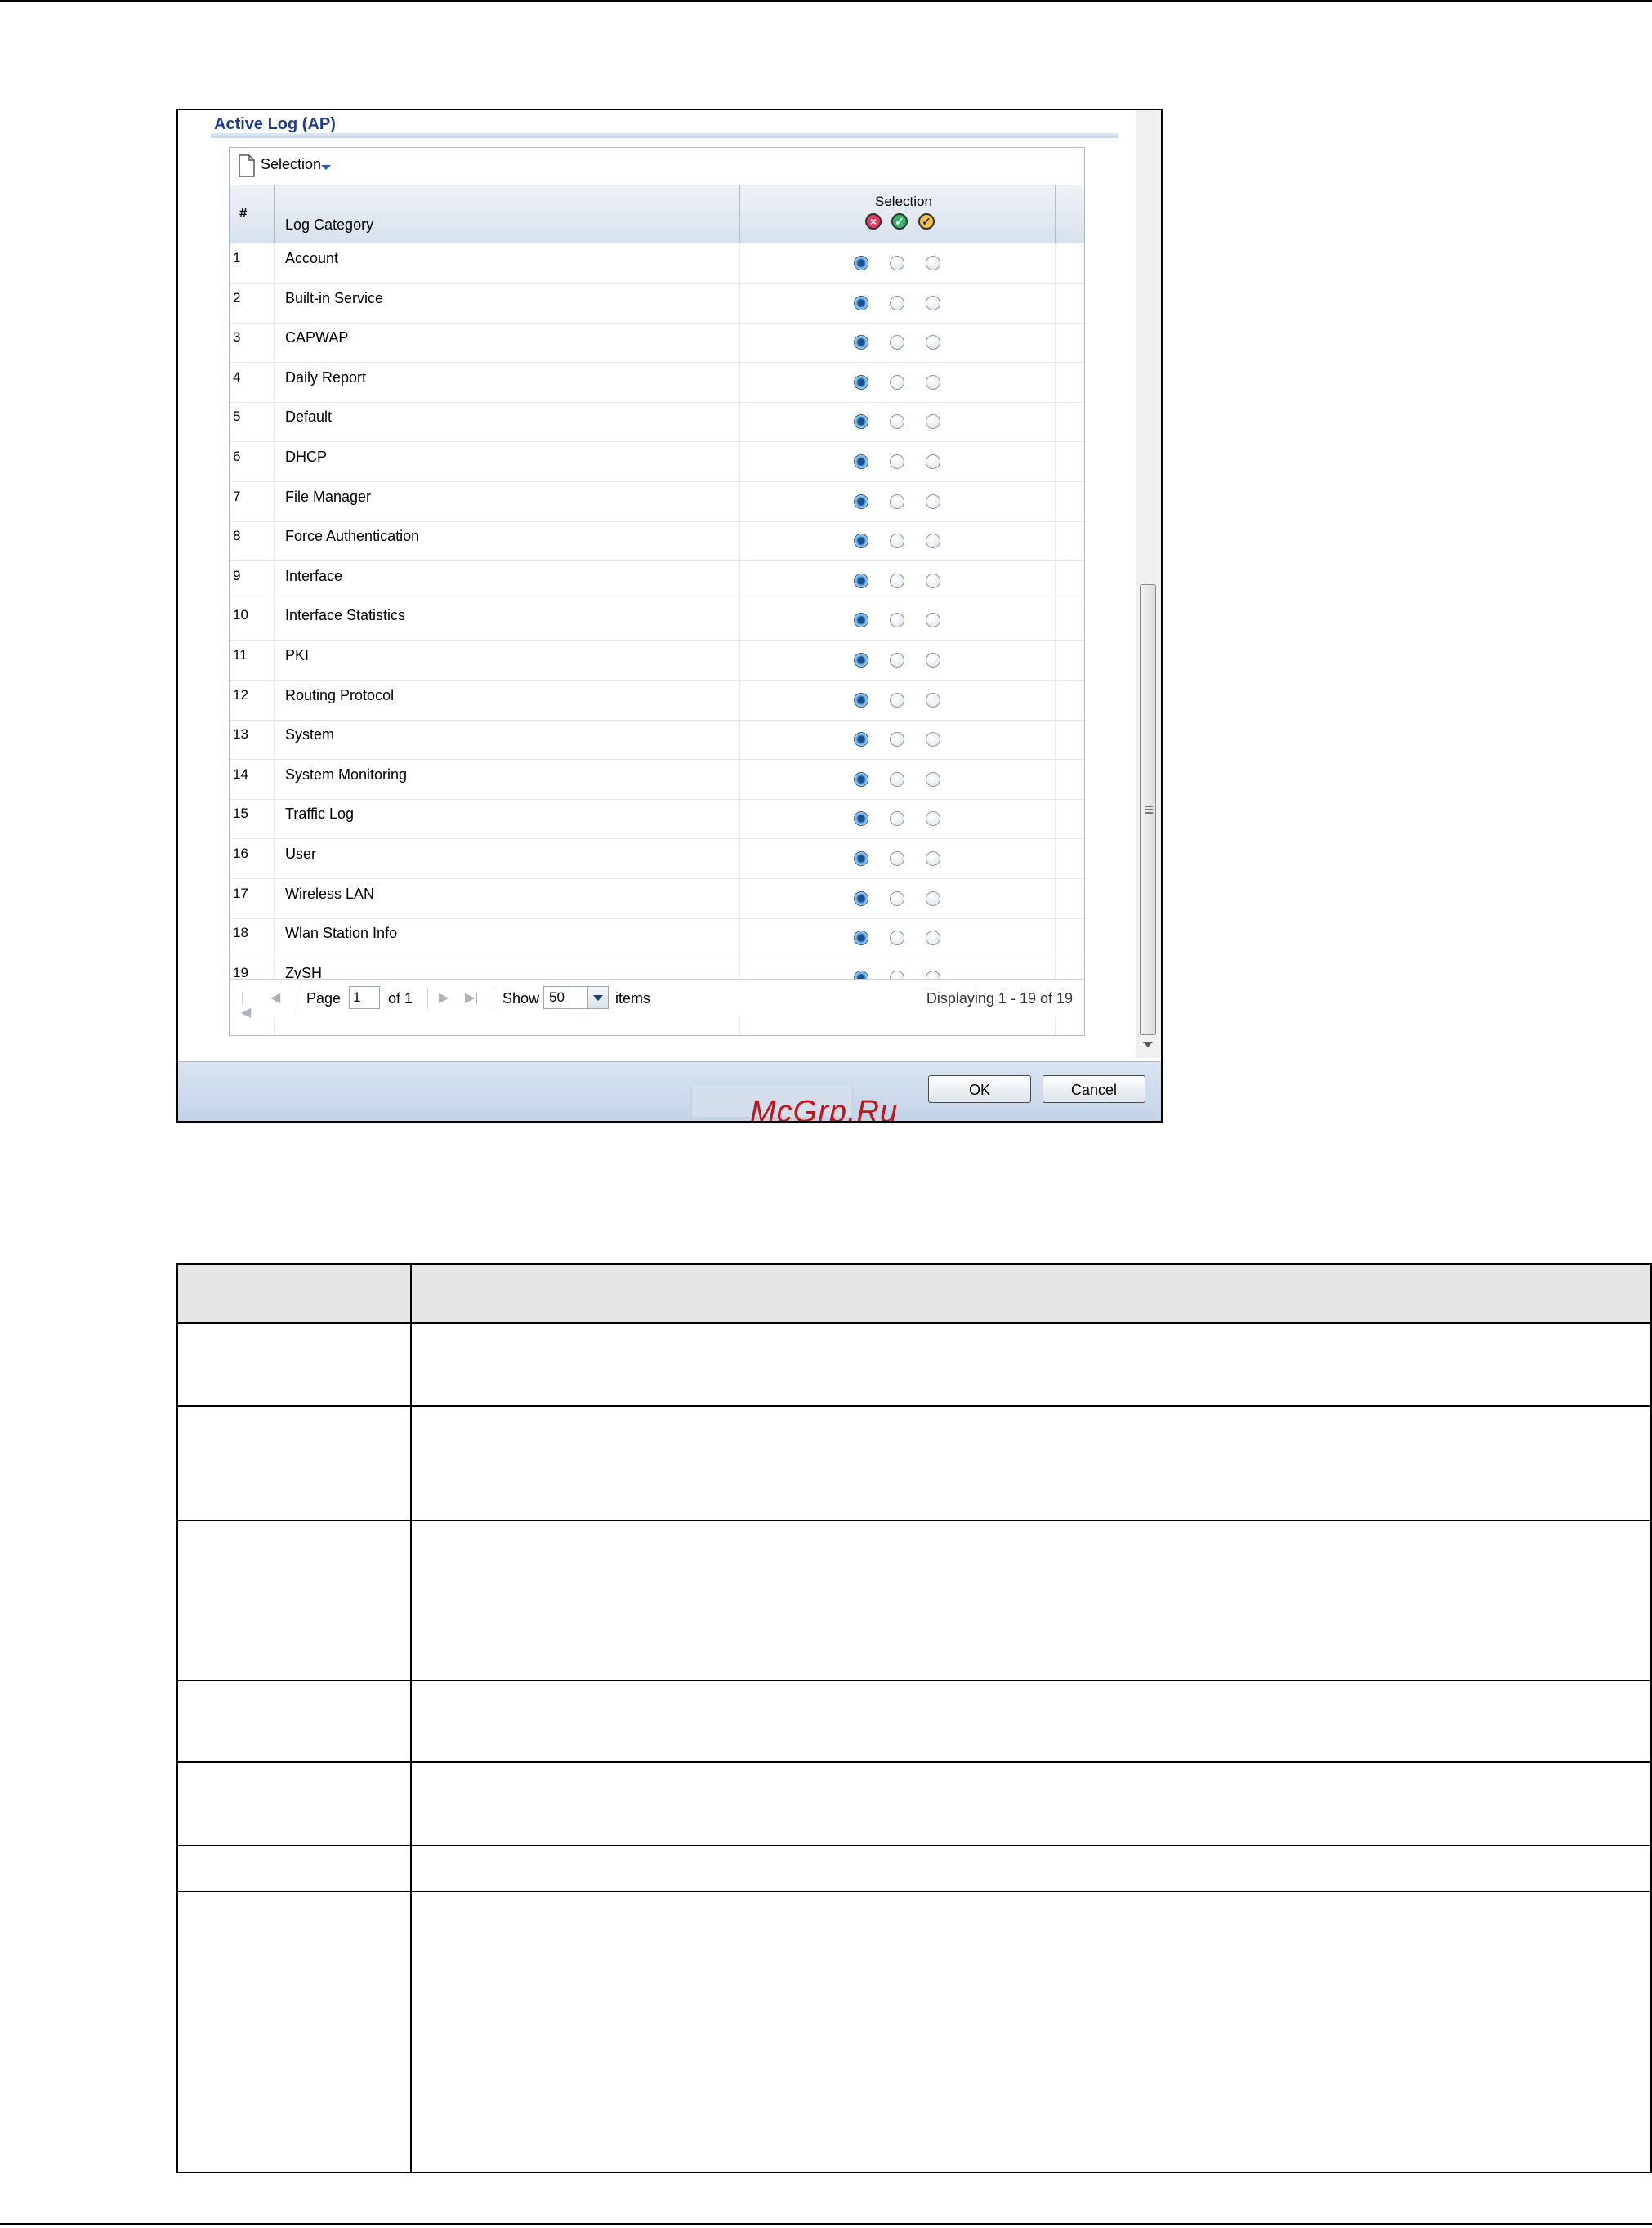 This screenshot has height=2228, width=1652. What do you see at coordinates (312, 258) in the screenshot?
I see `row-log-category: Account` at bounding box center [312, 258].